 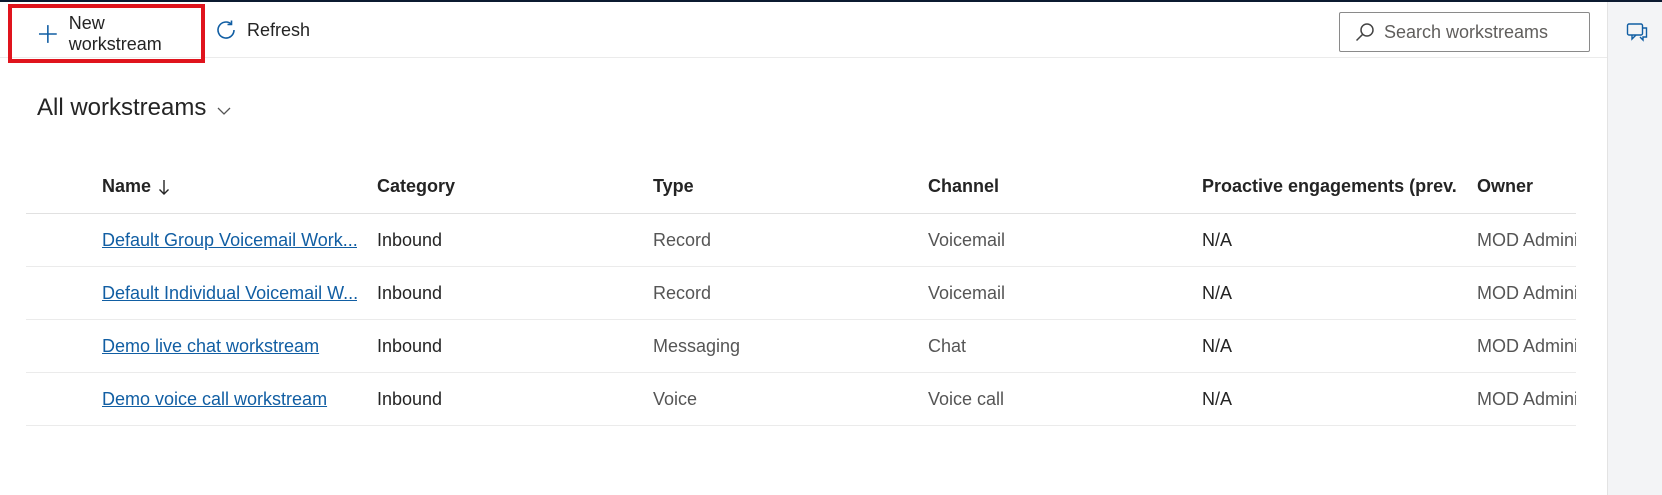 I want to click on column-header-name: Name, so click(x=229, y=186).